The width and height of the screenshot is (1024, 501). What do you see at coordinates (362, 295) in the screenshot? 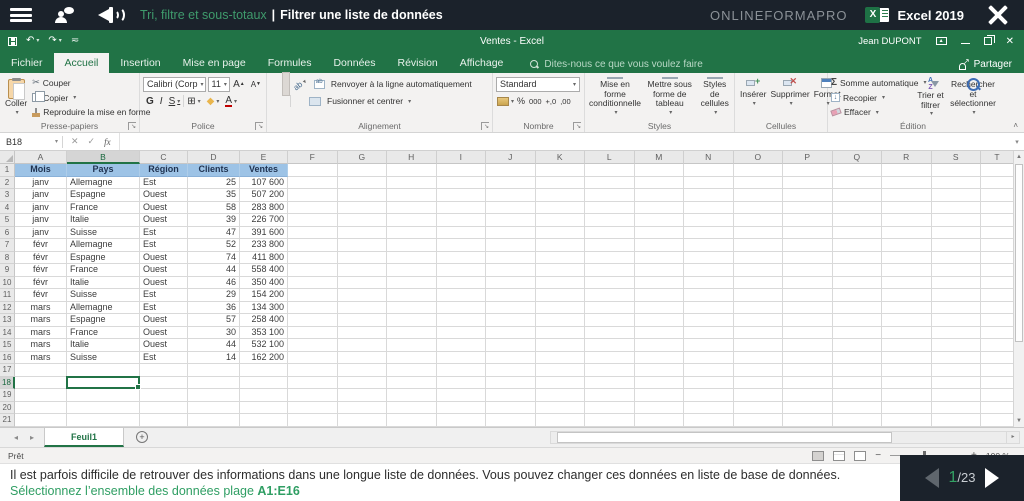
I see `cell-G11` at bounding box center [362, 295].